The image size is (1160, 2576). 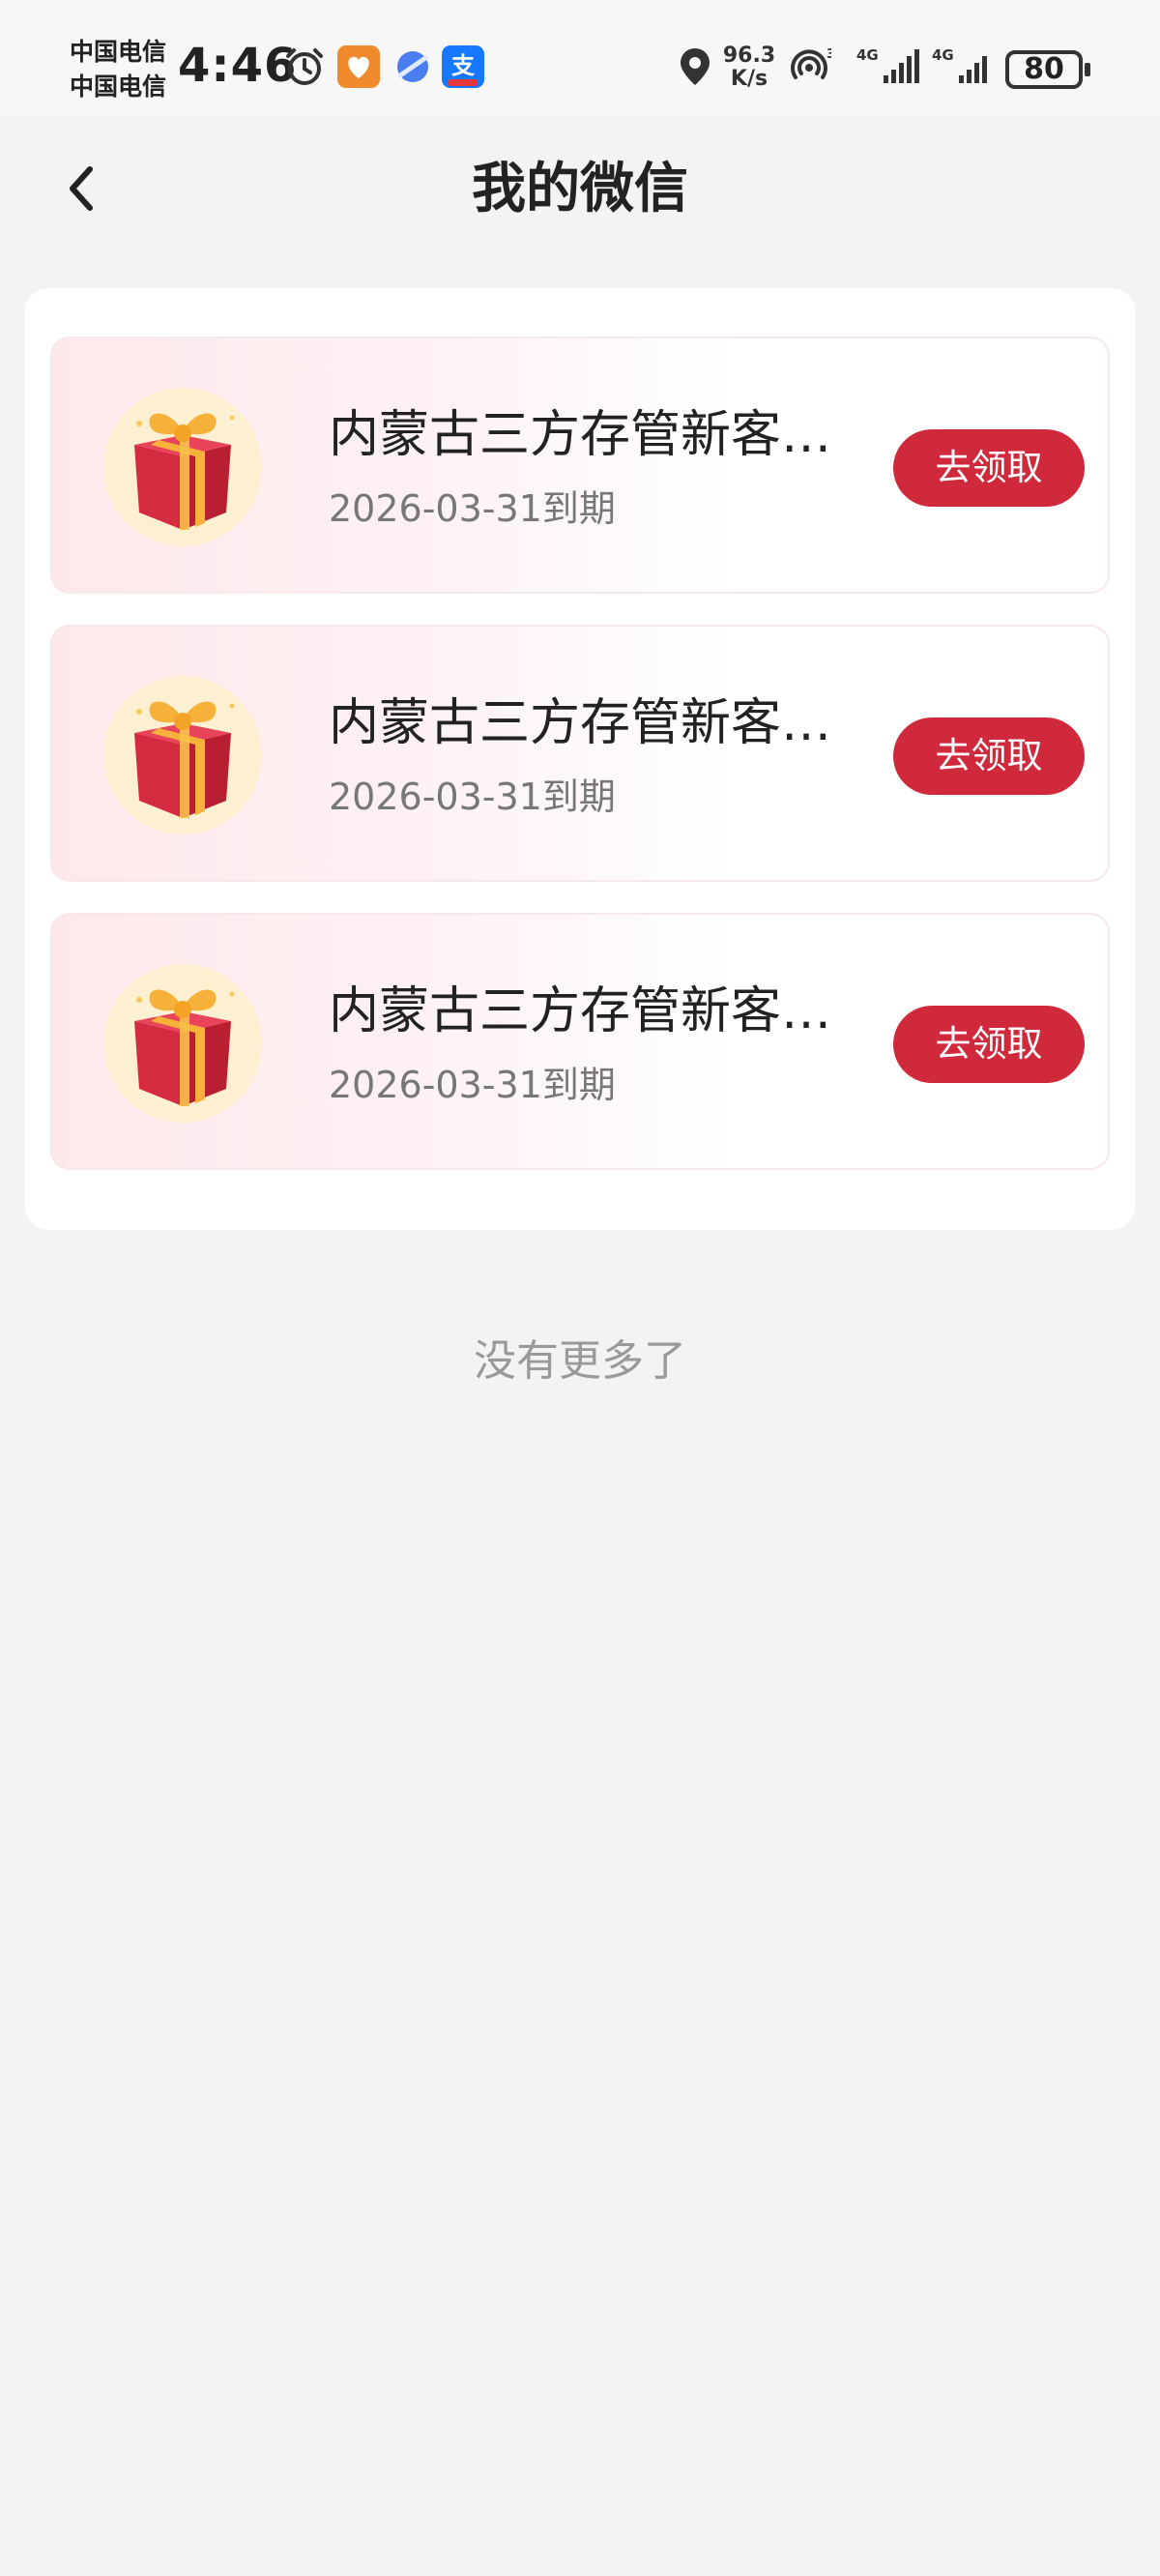 I want to click on alipay-app-icon: 支, so click(x=463, y=66).